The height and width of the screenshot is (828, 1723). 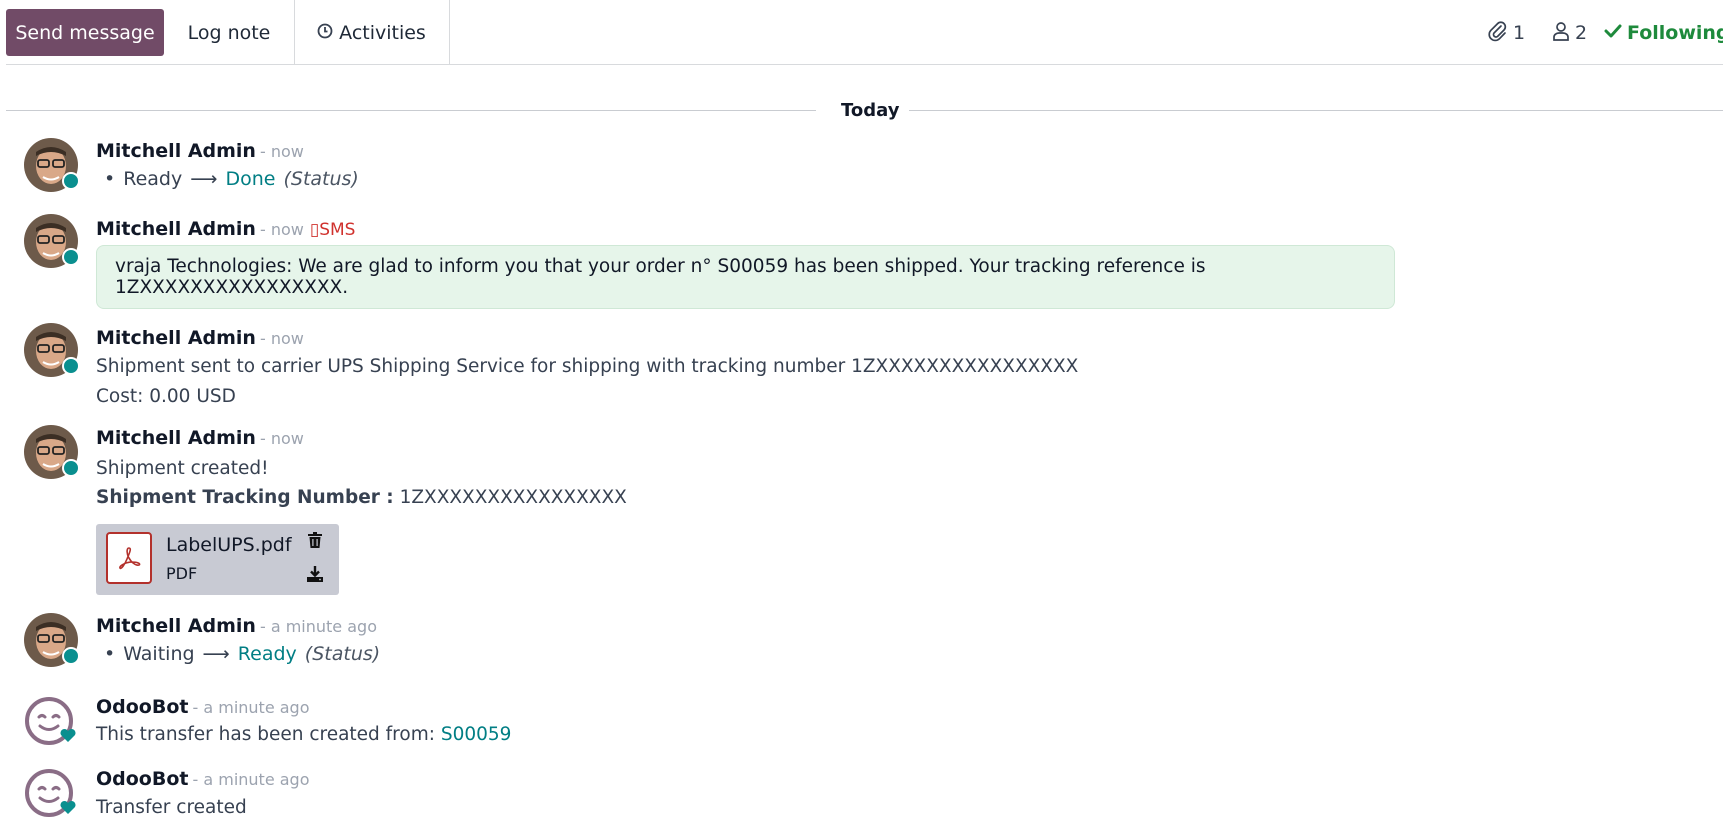 What do you see at coordinates (337, 230) in the screenshot?
I see `sms-label: SMS` at bounding box center [337, 230].